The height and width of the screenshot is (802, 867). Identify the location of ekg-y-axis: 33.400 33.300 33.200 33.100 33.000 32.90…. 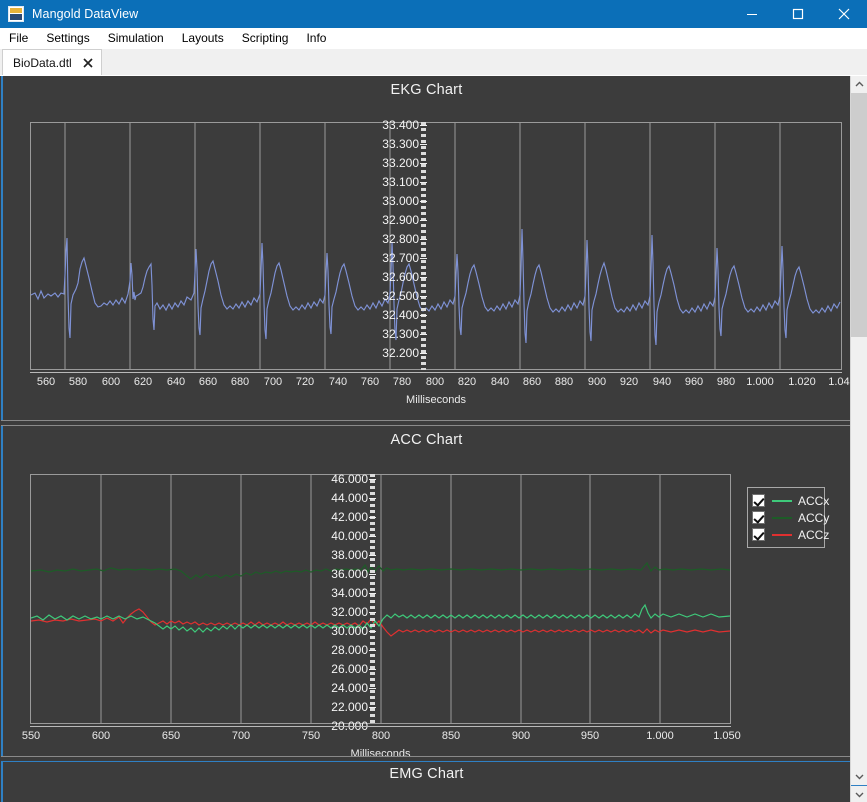
(403, 244).